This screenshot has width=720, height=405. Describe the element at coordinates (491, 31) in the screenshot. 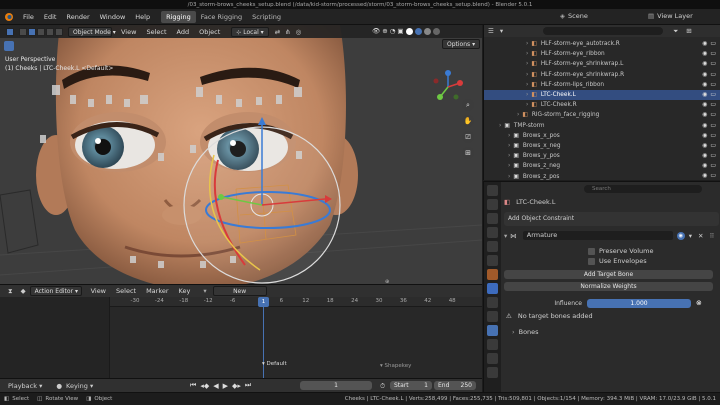

I see `outliner-editor-icon: ☰` at that location.